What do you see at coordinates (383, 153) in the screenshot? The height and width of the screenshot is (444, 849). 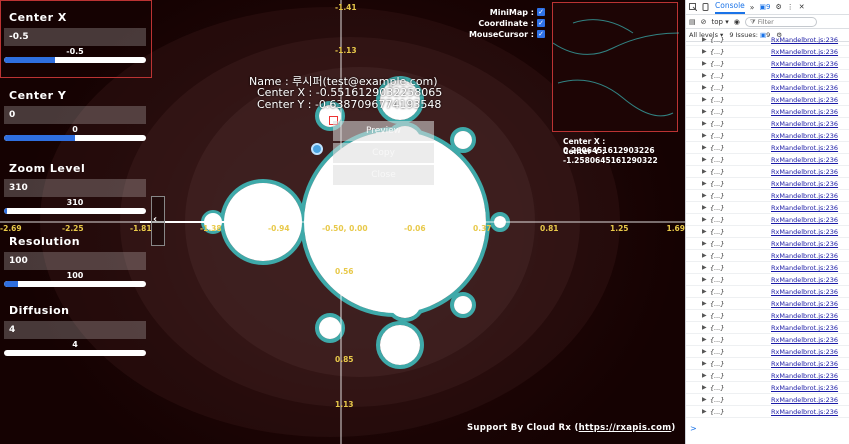 I see `copy-button: Copy` at bounding box center [383, 153].